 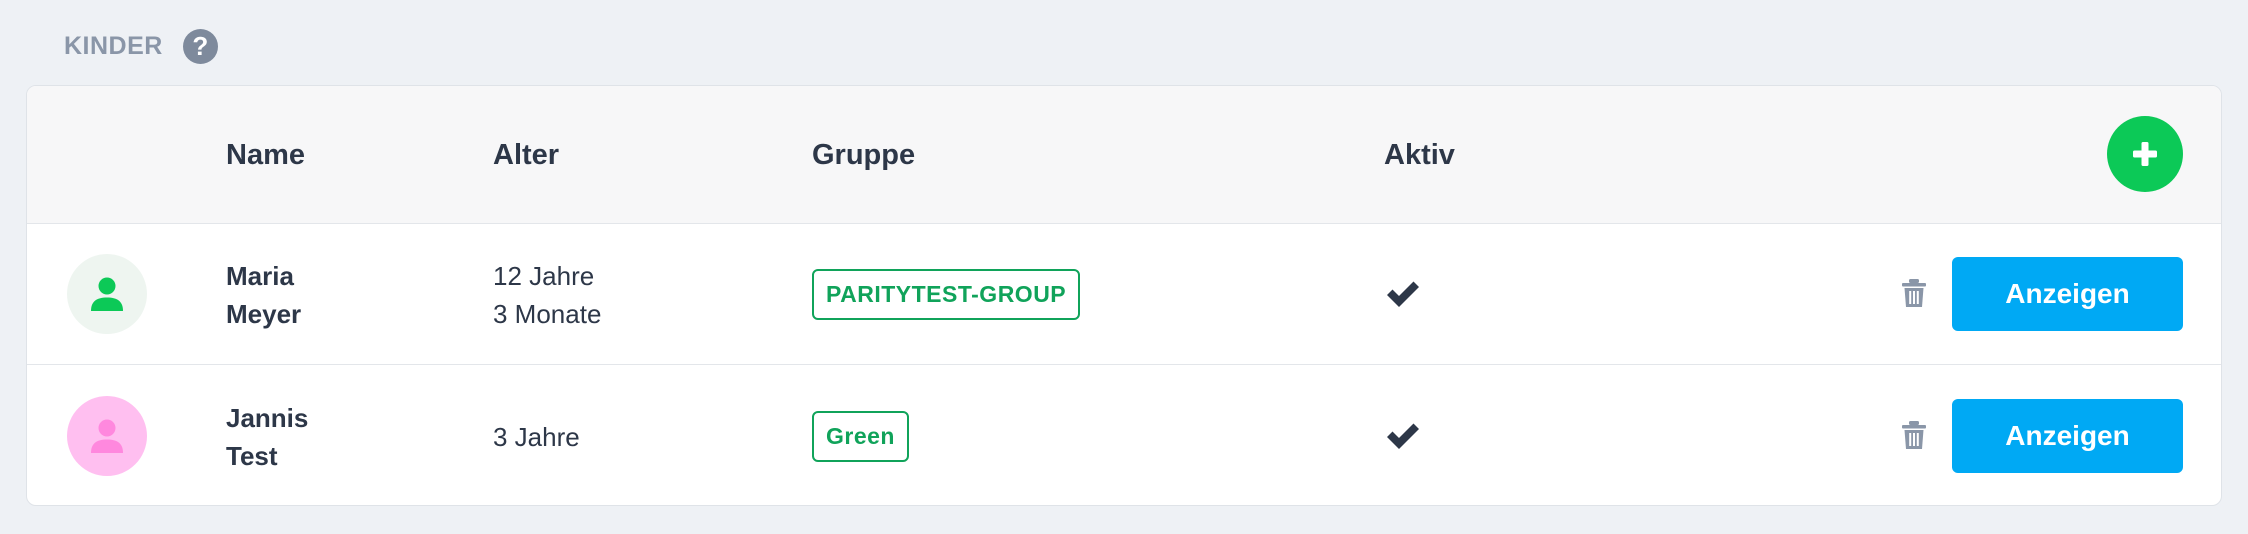 I want to click on add-child-button, so click(x=2145, y=154).